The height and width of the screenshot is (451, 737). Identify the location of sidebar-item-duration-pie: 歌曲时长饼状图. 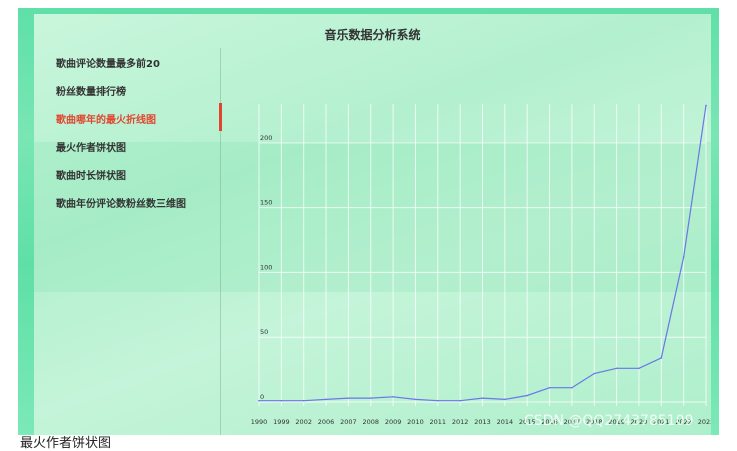
(91, 174).